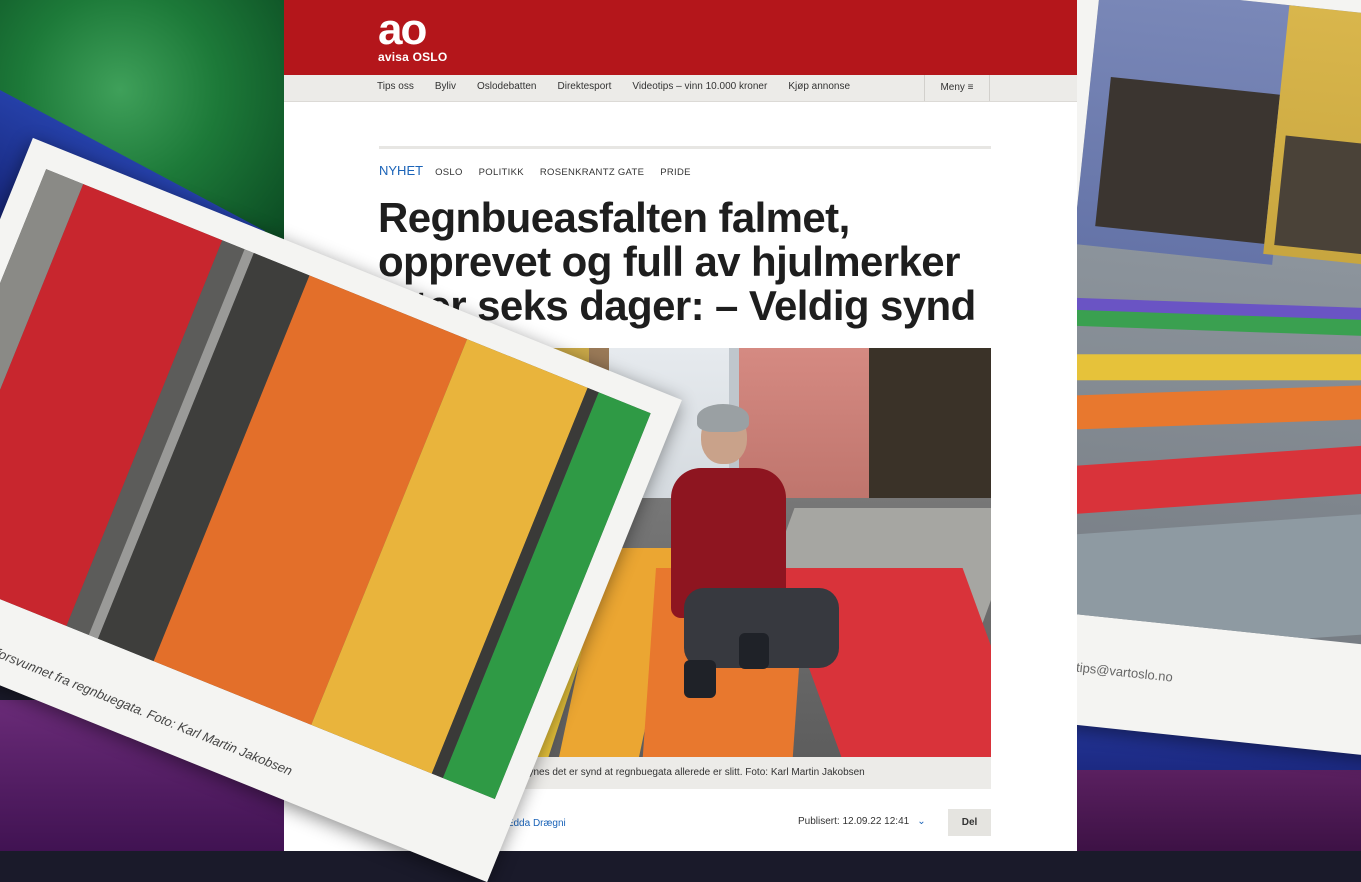 This screenshot has height=882, width=1361. Describe the element at coordinates (699, 87) in the screenshot. I see `nav-item-videotips: Videotips – vinn 10.000 kroner` at that location.